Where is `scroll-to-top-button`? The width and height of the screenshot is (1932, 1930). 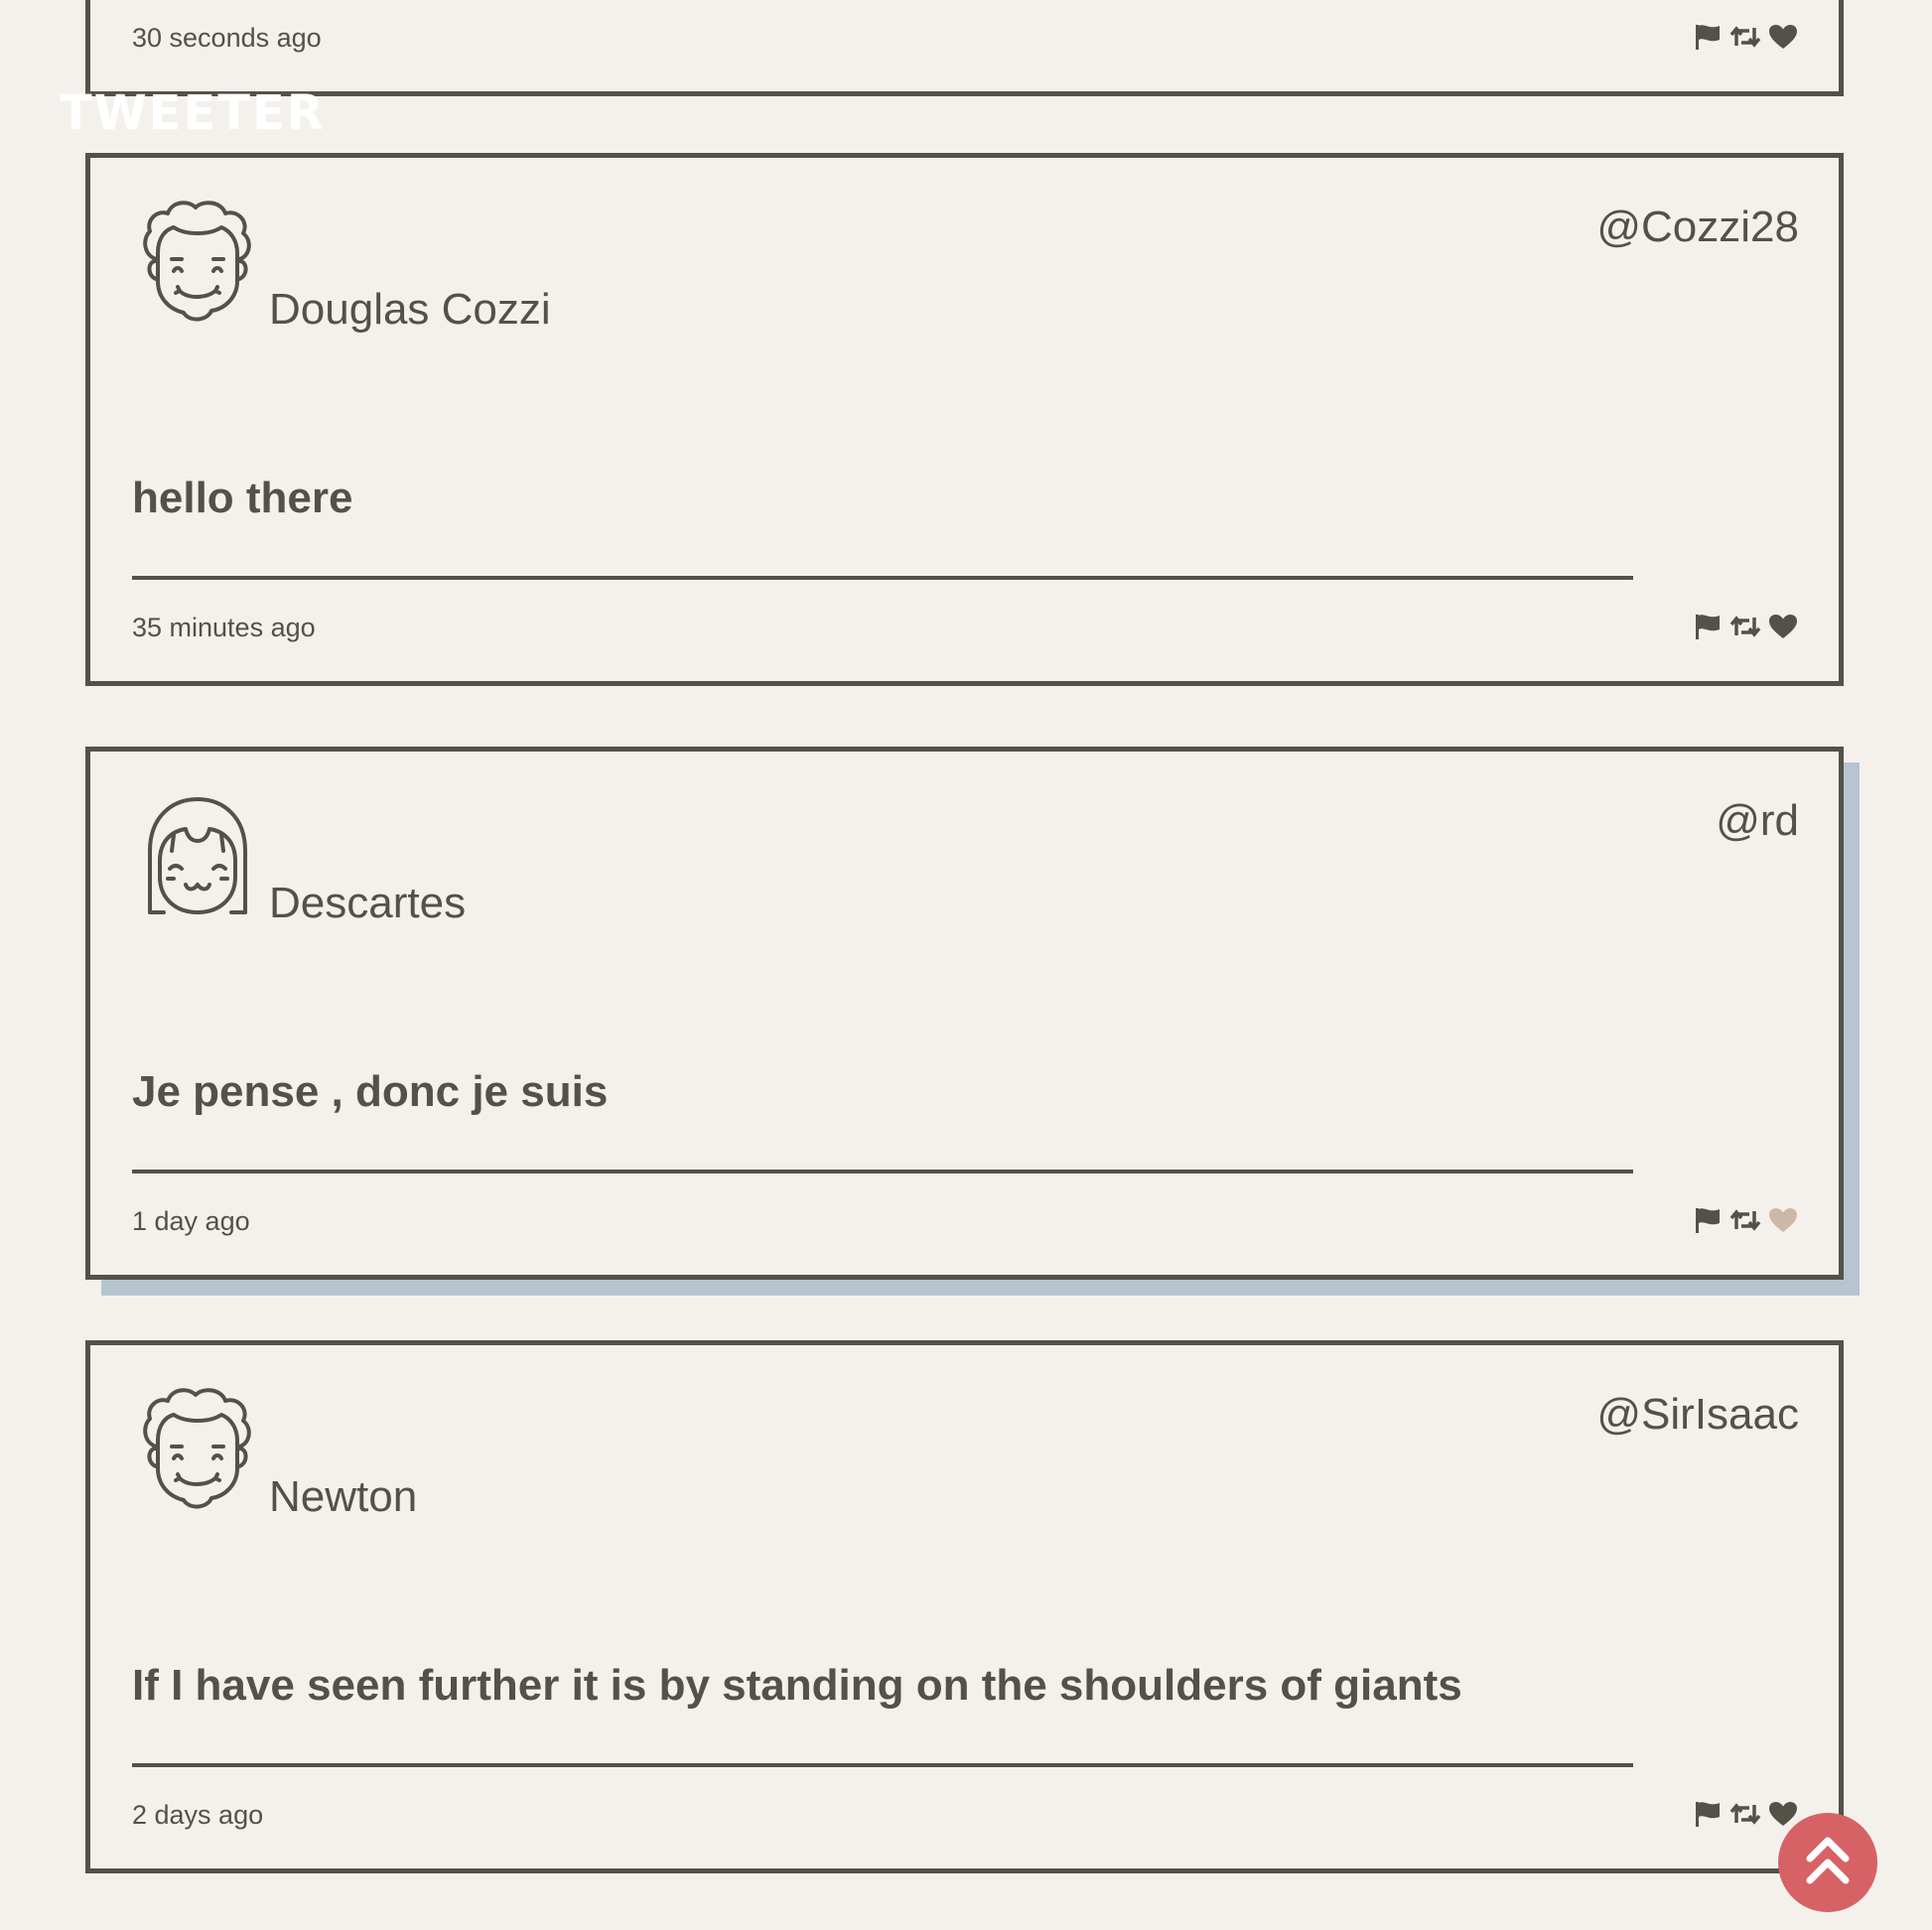
scroll-to-top-button is located at coordinates (1828, 1862).